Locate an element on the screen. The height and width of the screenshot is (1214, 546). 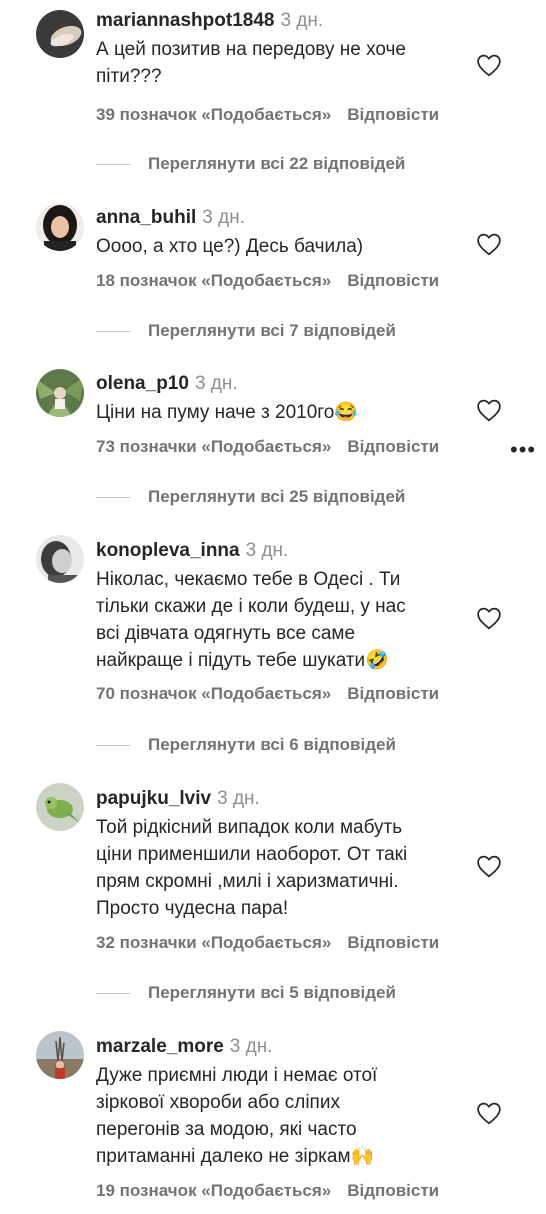
comment-username: mariannashpot1848 is located at coordinates (185, 20).